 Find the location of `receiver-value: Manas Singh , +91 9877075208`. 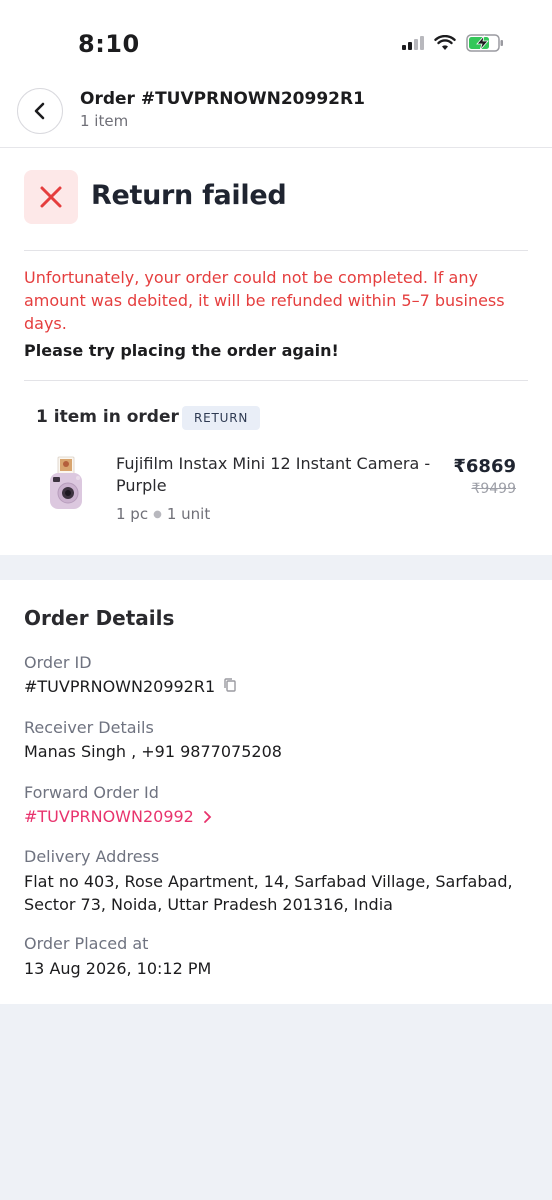

receiver-value: Manas Singh , +91 9877075208 is located at coordinates (153, 751).